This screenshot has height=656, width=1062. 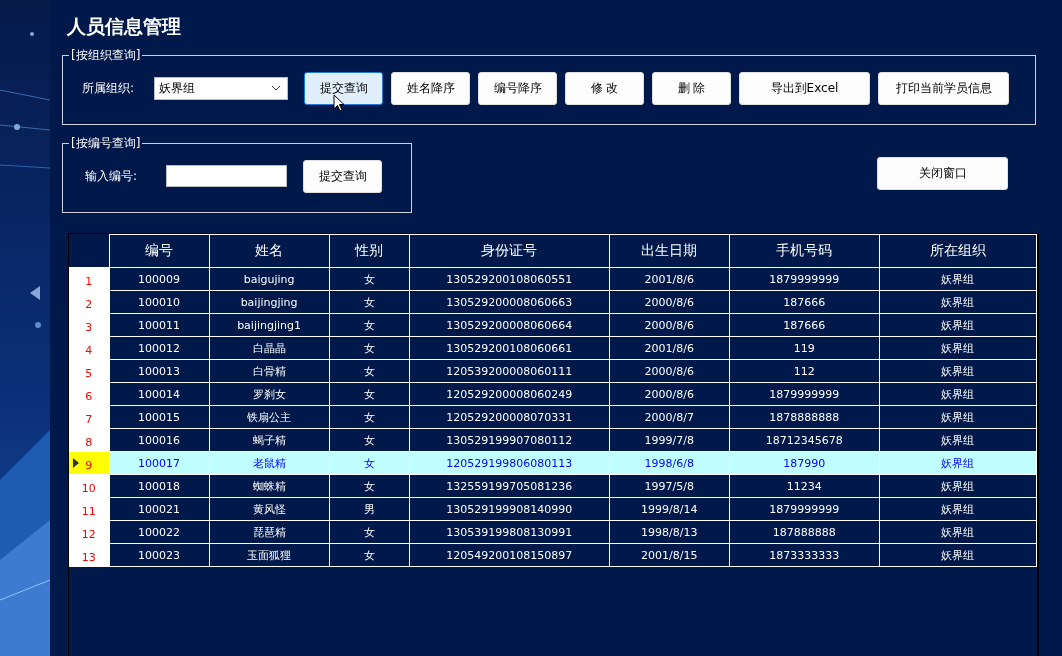 What do you see at coordinates (89, 532) in the screenshot?
I see `row-header-cell: 12` at bounding box center [89, 532].